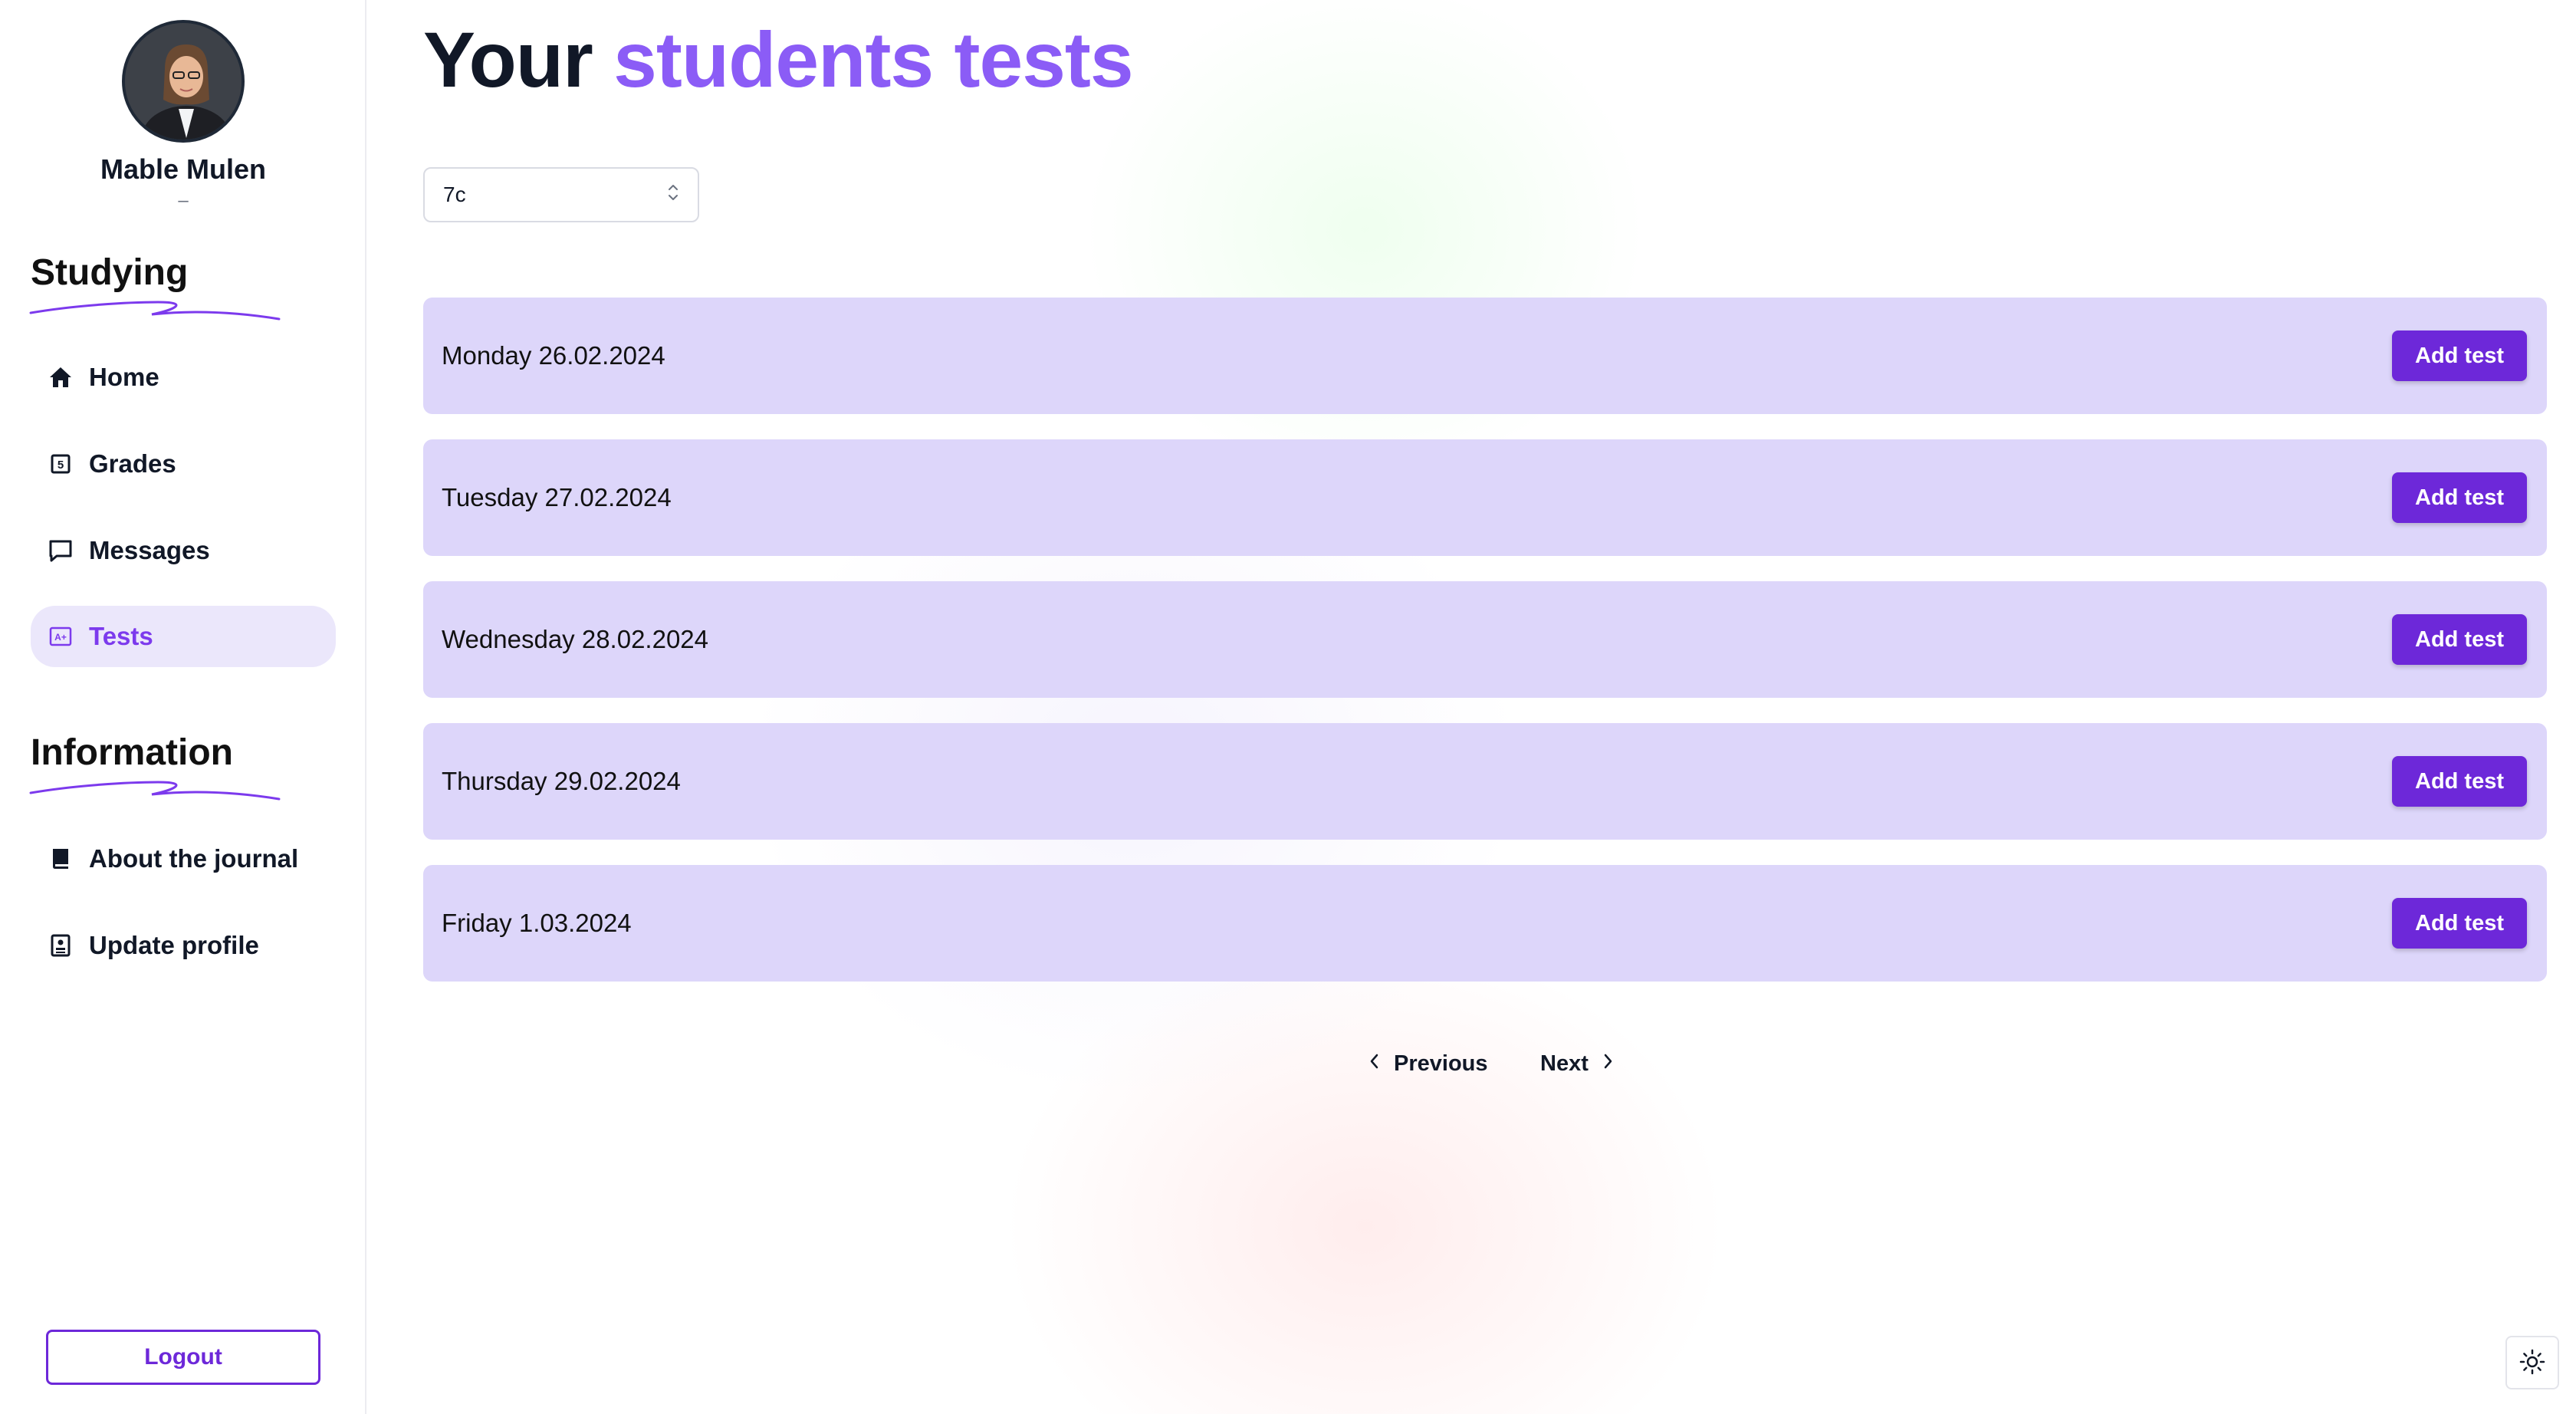 Image resolution: width=2576 pixels, height=1414 pixels. I want to click on day-label: Monday 26.02.2024, so click(554, 355).